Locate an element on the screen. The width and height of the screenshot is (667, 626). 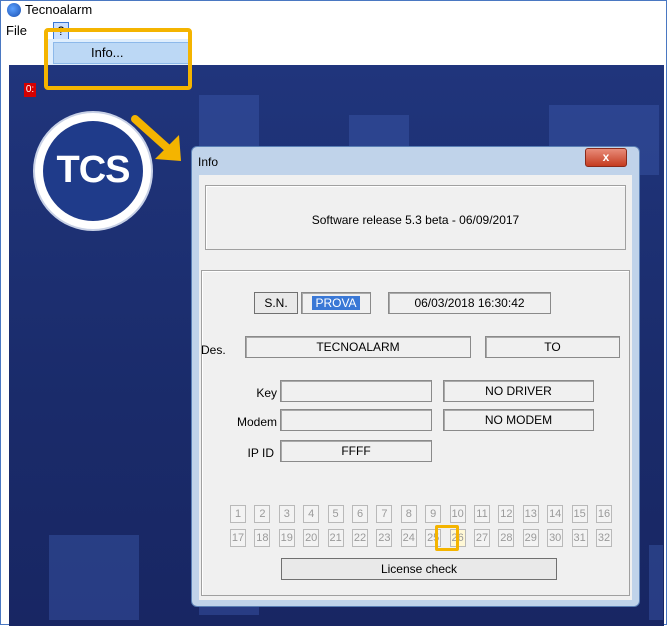
key-label: Key is located at coordinates (266, 393).